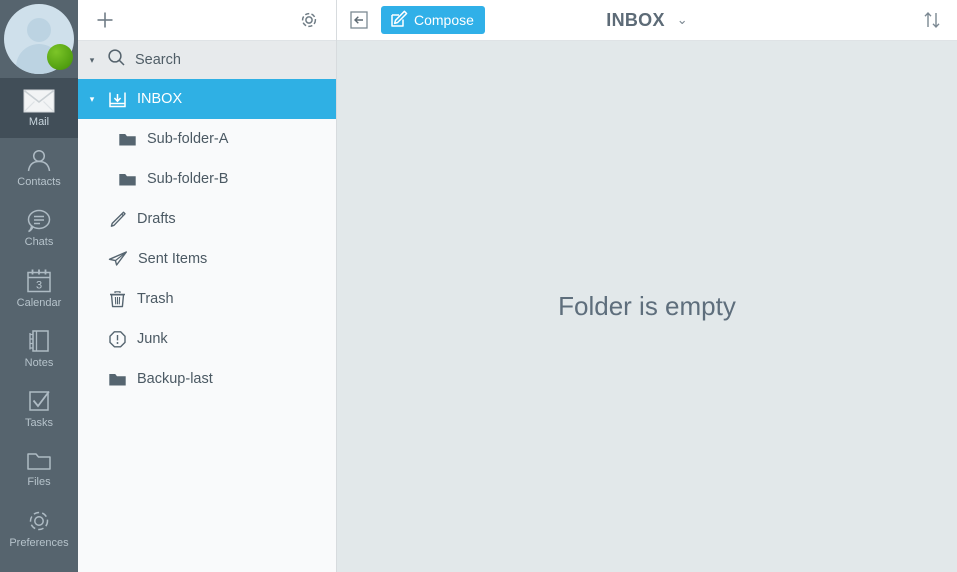 The image size is (957, 572). I want to click on avatar-head, so click(39, 30).